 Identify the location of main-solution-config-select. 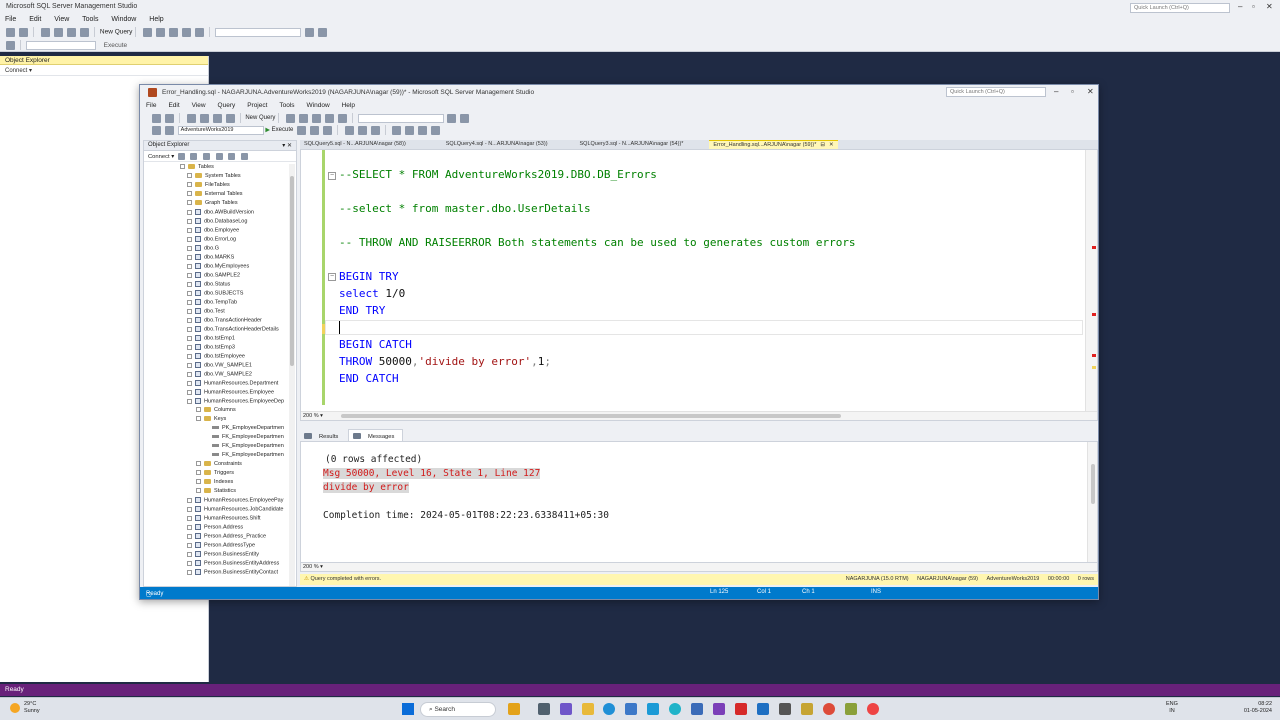
(400, 118).